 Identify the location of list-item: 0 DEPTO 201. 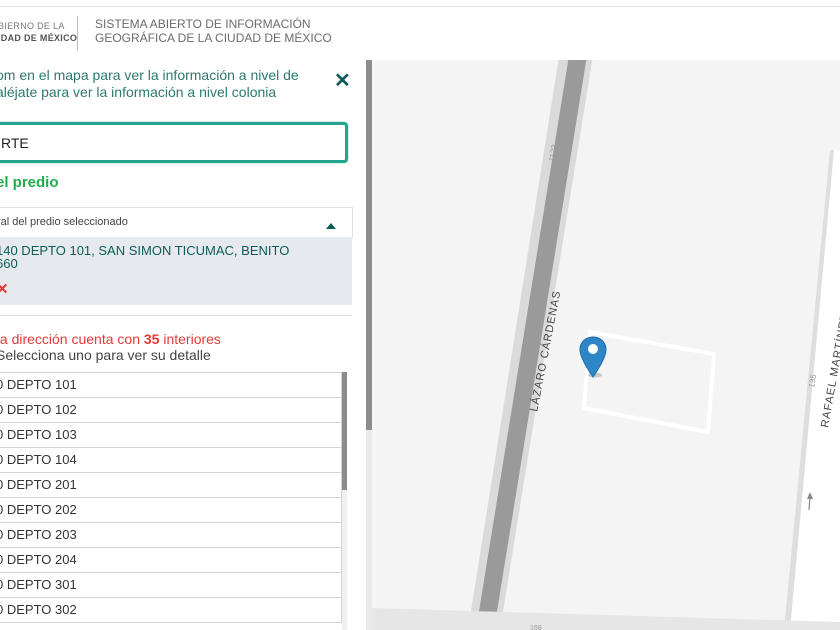
(171, 485).